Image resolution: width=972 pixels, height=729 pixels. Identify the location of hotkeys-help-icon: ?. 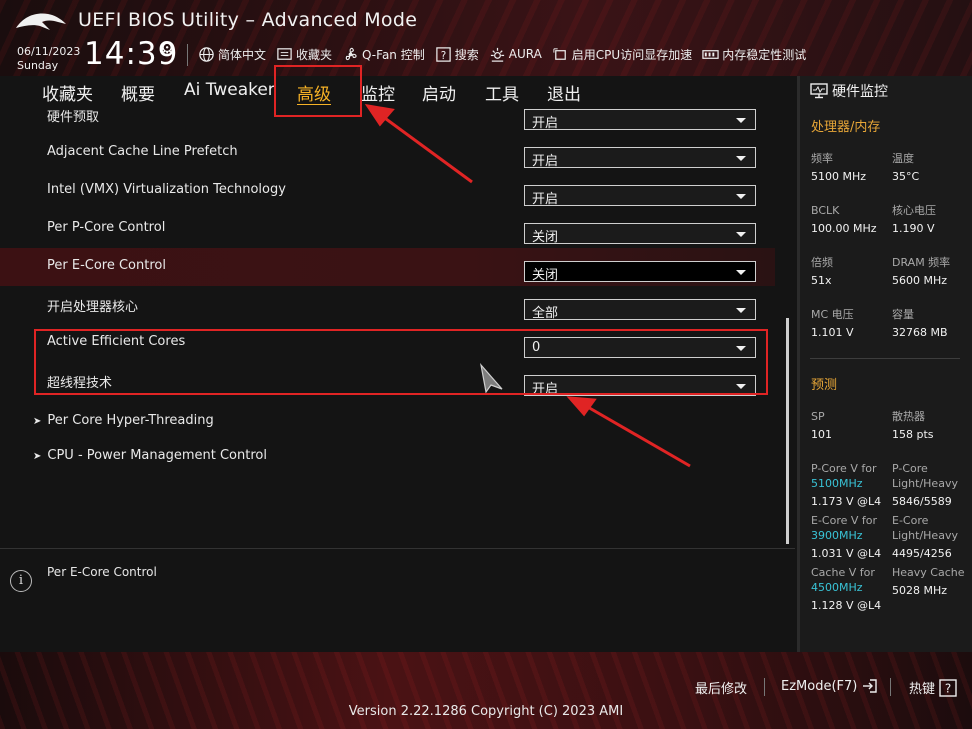
(948, 687).